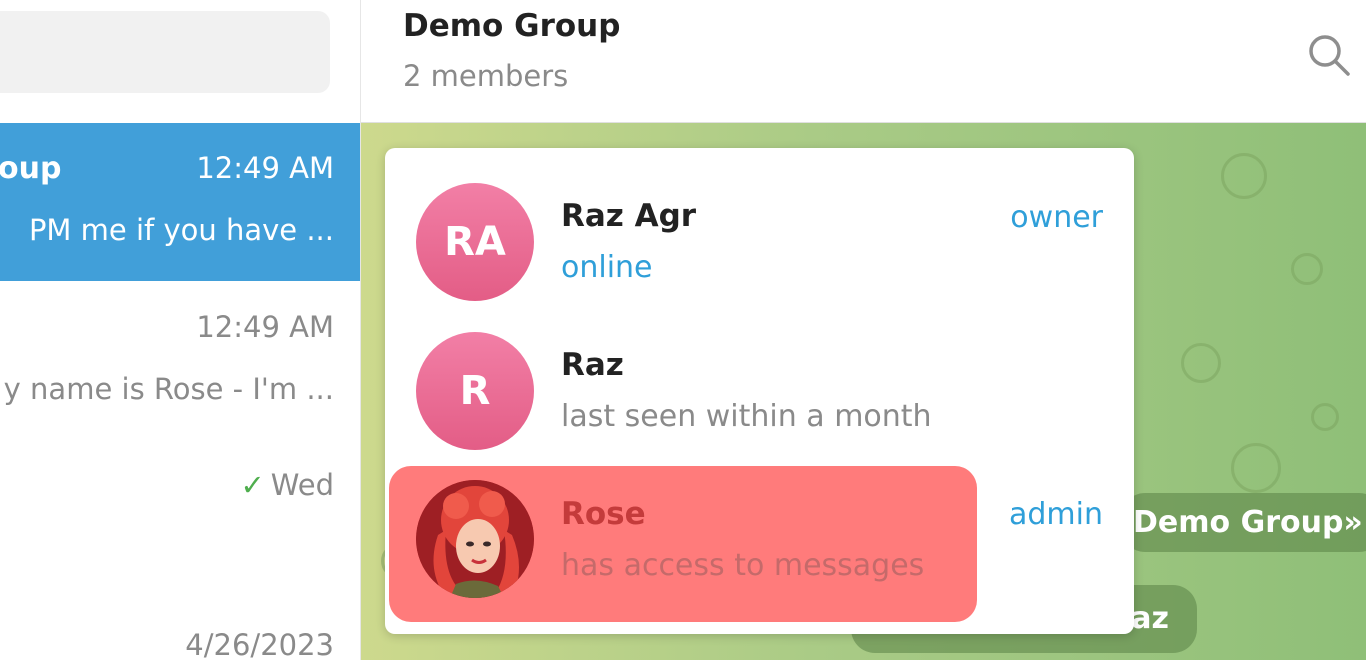 This screenshot has width=1366, height=660. What do you see at coordinates (180, 630) in the screenshot?
I see `chat-list-item: 4/26/2023` at bounding box center [180, 630].